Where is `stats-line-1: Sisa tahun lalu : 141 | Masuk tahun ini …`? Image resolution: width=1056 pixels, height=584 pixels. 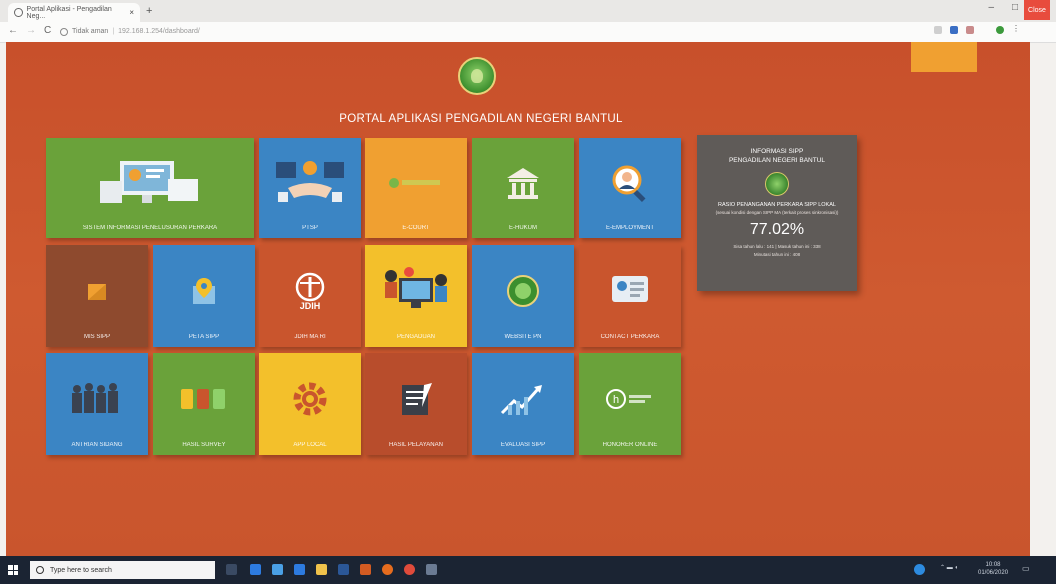
stats-line-1: Sisa tahun lalu : 141 | Masuk tahun ini … is located at coordinates (777, 246).